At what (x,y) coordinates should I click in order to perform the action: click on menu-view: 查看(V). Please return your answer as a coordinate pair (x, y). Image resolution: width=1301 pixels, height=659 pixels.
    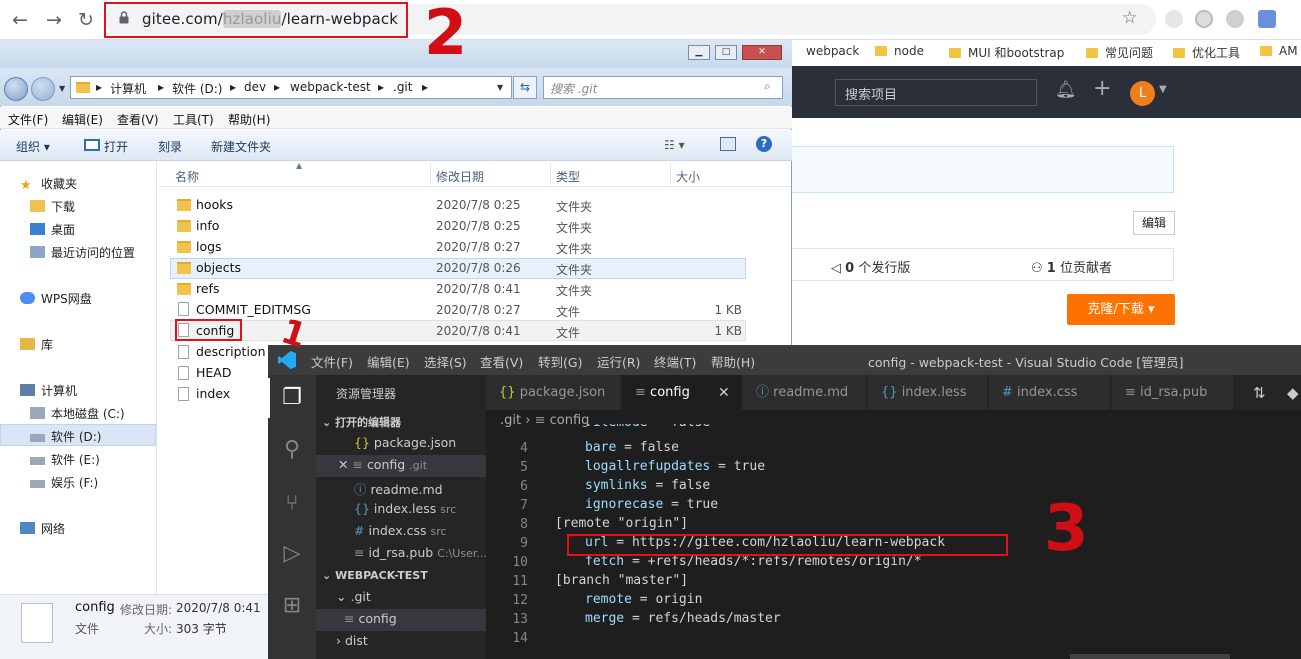
    Looking at the image, I should click on (138, 119).